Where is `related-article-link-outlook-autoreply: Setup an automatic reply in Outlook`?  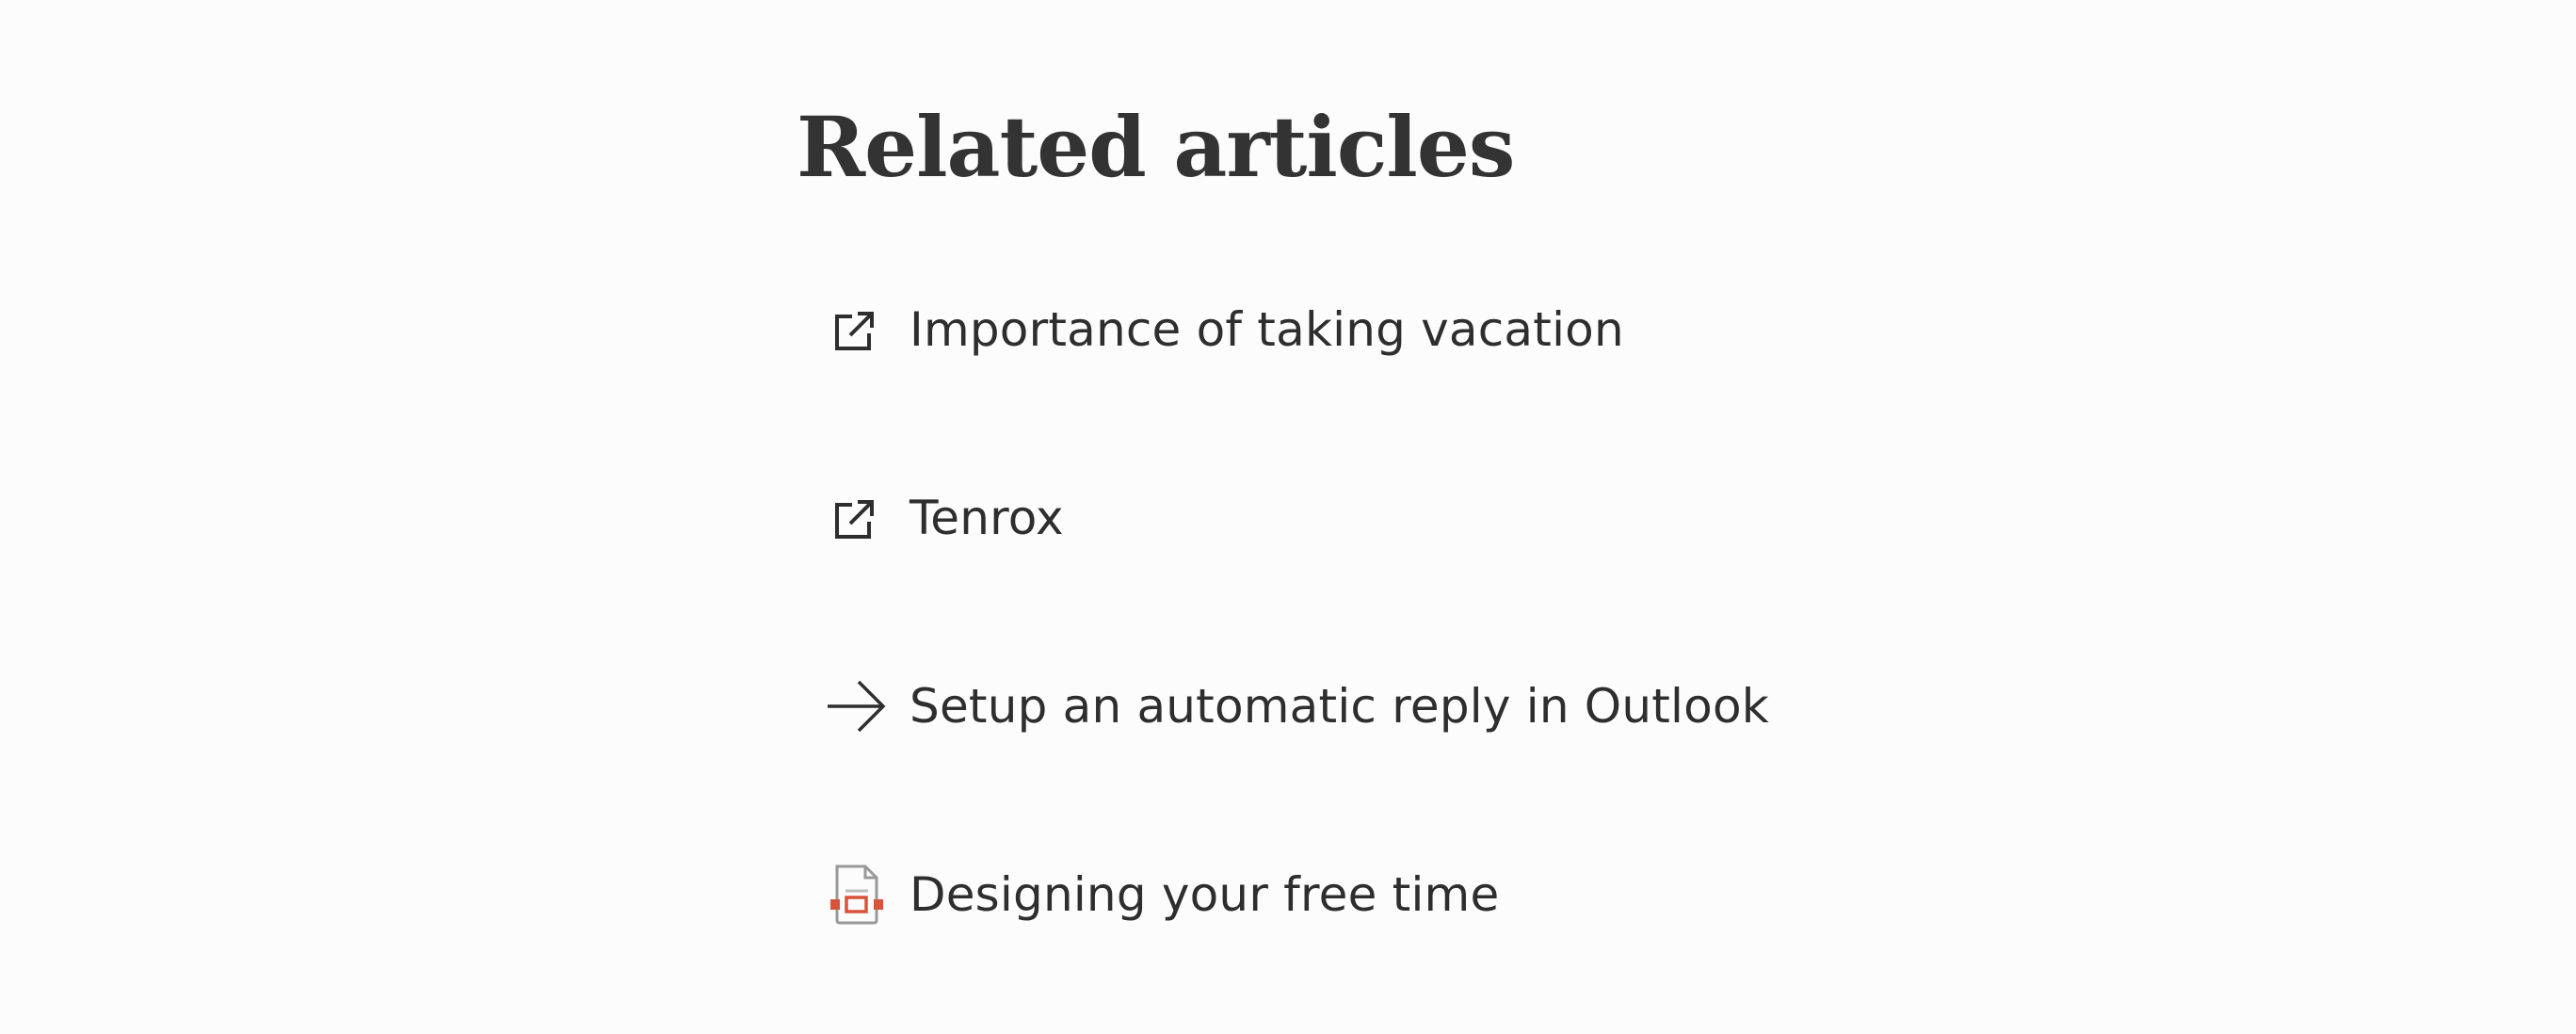
related-article-link-outlook-autoreply: Setup an automatic reply in Outlook is located at coordinates (1297, 706).